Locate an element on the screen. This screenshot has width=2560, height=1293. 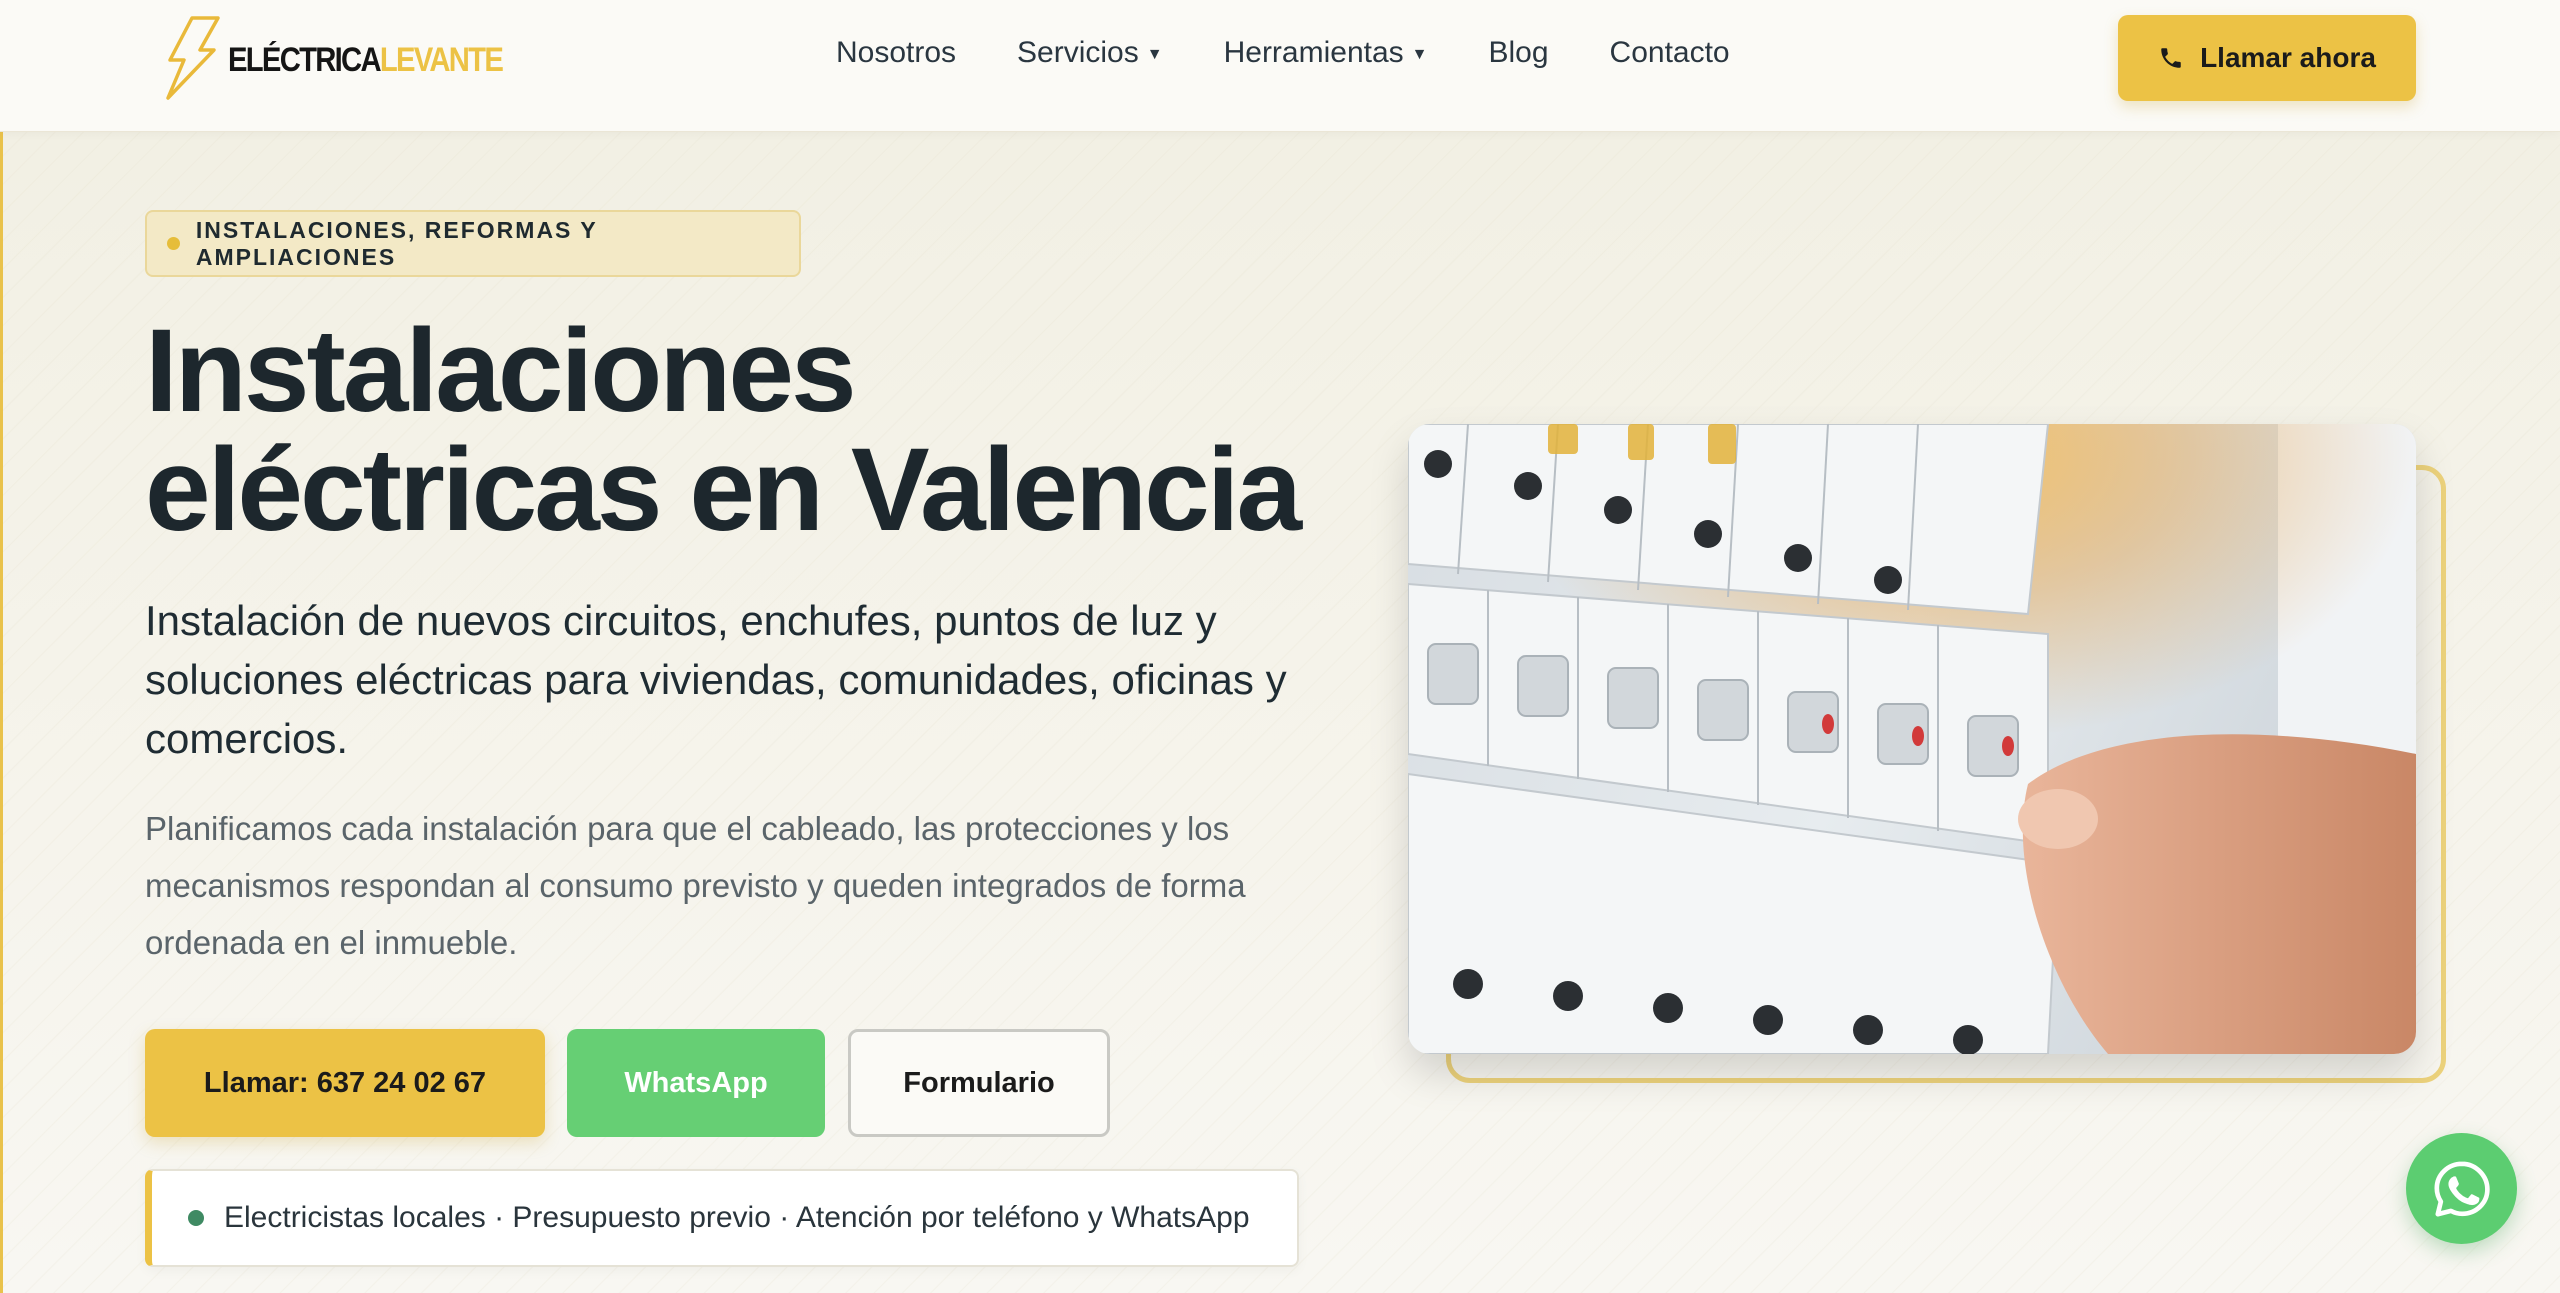
call-now-label: Llamar ahora is located at coordinates (2288, 57).